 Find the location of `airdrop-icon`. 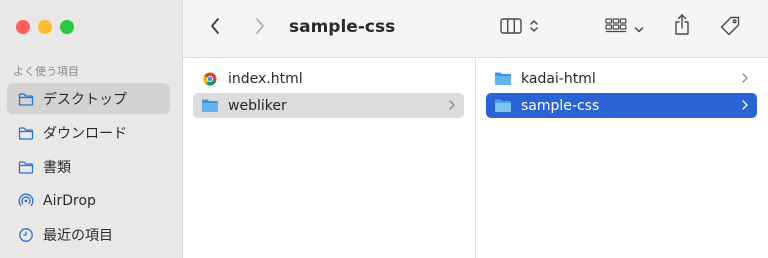

airdrop-icon is located at coordinates (26, 201).